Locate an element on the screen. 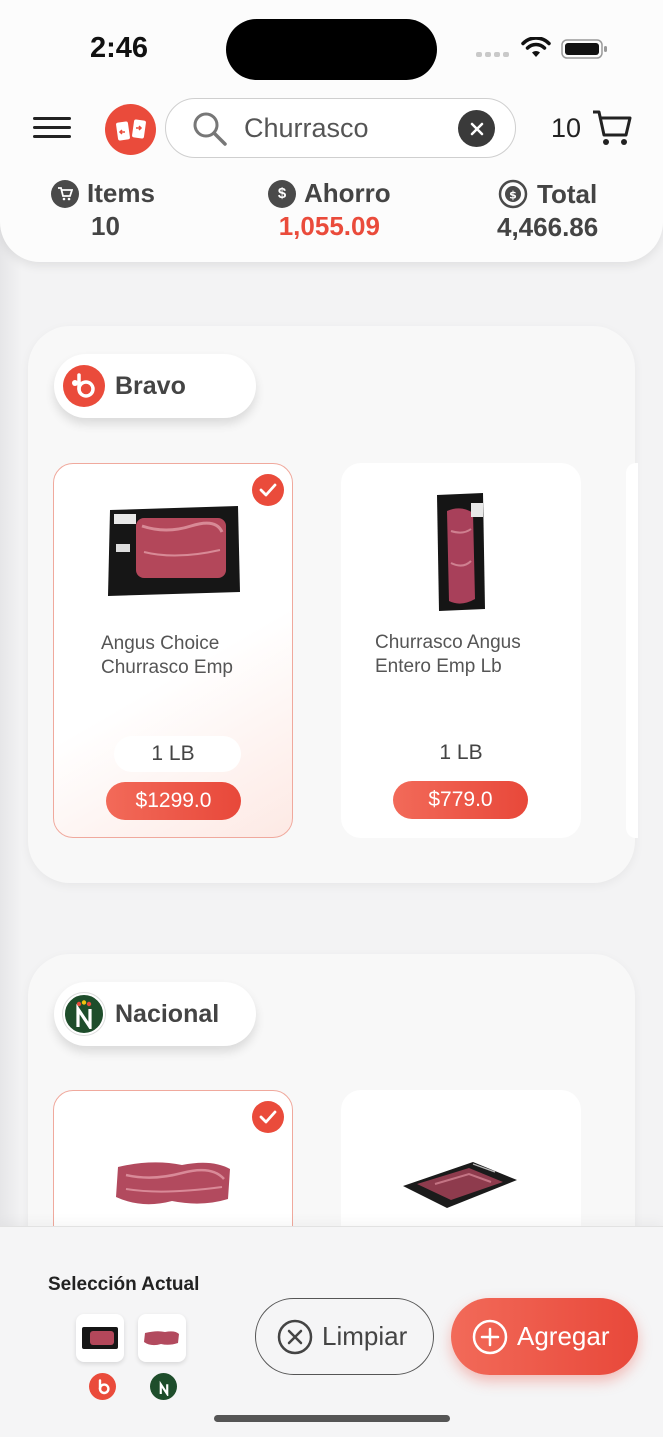 Image resolution: width=663 pixels, height=1437 pixels. selection-title: Selección Actual is located at coordinates (124, 1284).